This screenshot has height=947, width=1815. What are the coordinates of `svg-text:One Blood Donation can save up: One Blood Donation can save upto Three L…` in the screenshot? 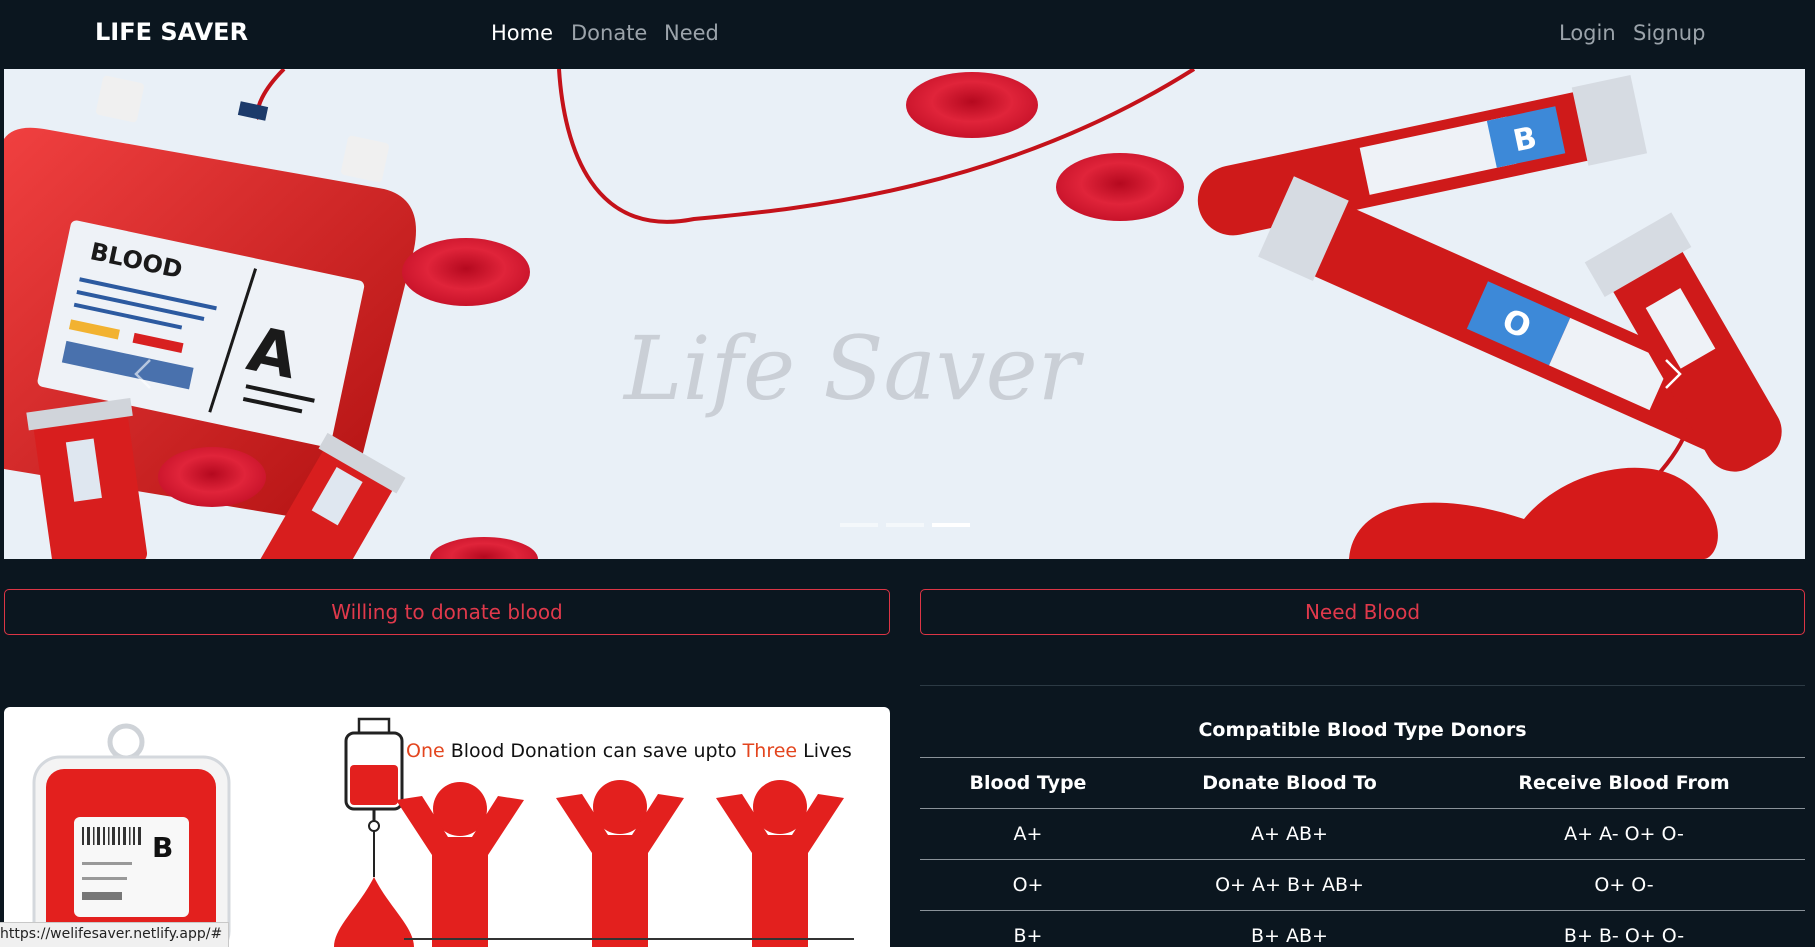 It's located at (629, 751).